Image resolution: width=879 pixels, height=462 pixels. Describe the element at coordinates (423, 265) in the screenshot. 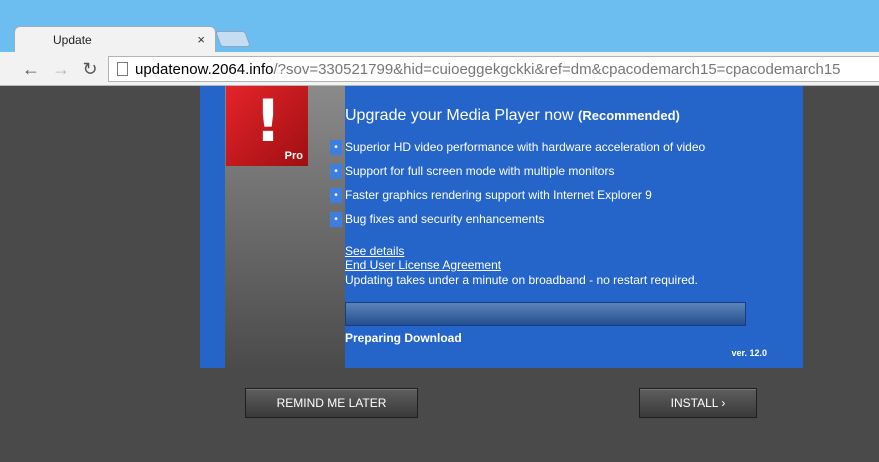

I see `eula-link: End User License Agreement` at that location.